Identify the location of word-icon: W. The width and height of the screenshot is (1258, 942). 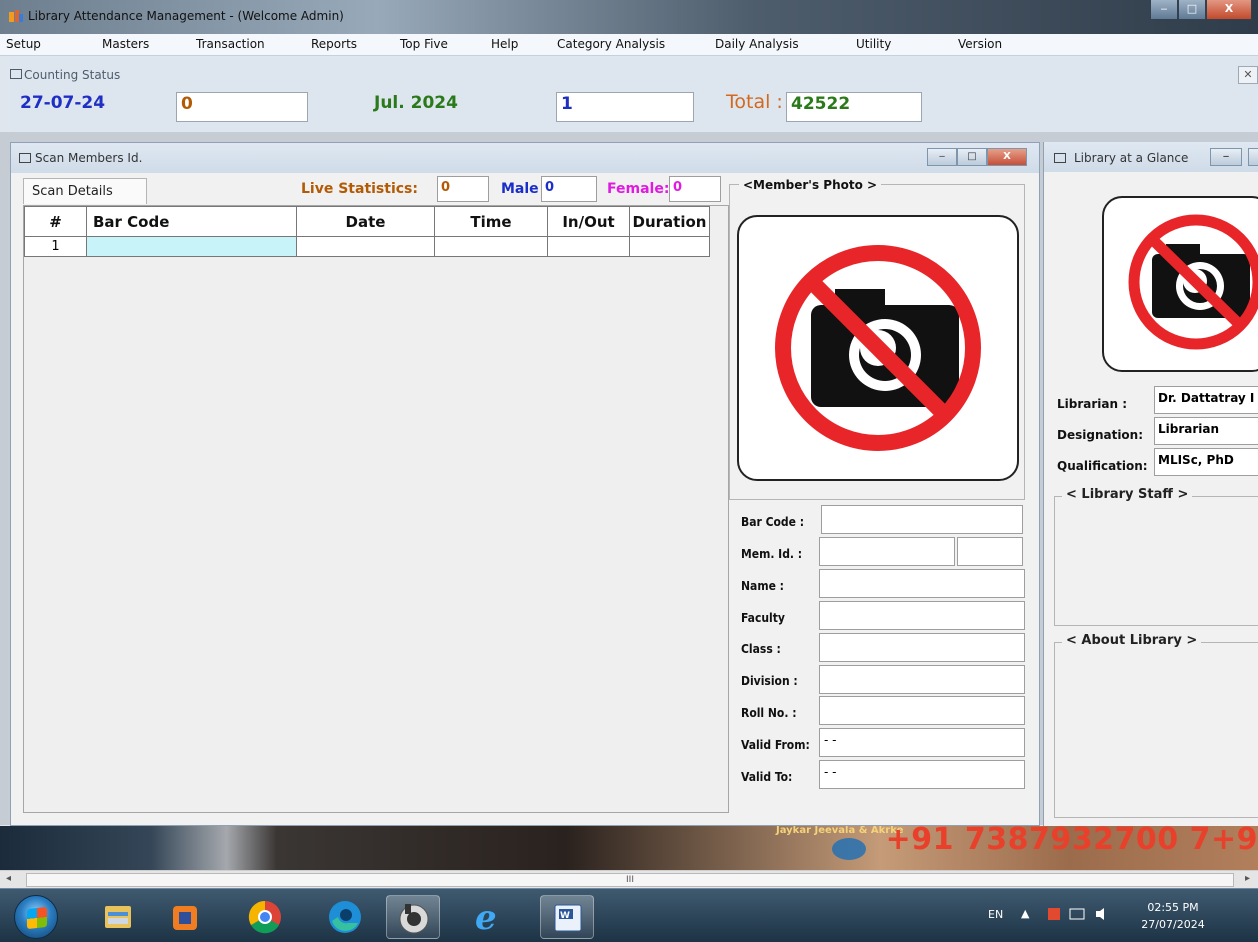
(568, 918).